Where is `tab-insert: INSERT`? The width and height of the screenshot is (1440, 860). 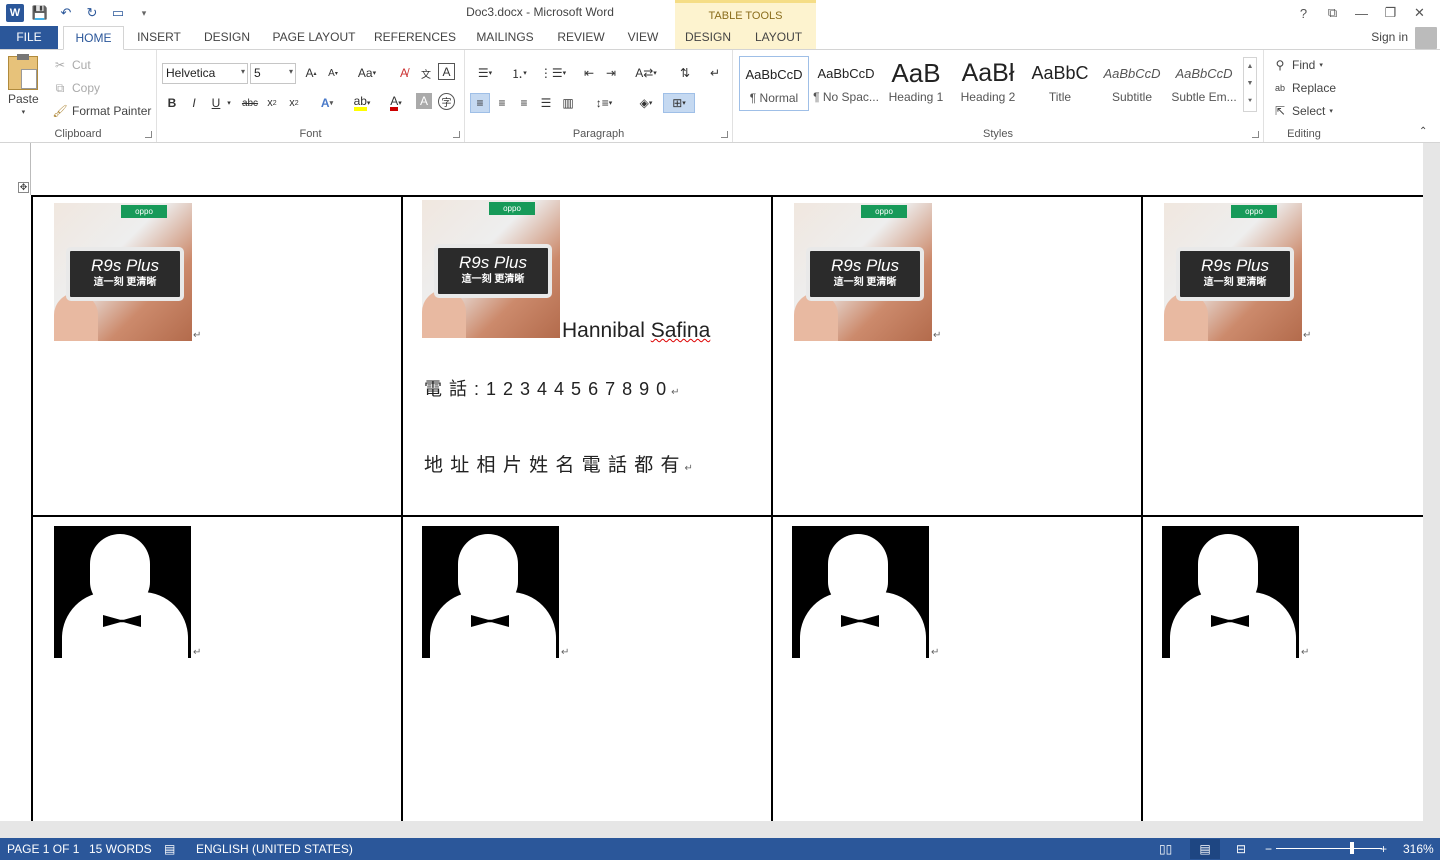 tab-insert: INSERT is located at coordinates (159, 38).